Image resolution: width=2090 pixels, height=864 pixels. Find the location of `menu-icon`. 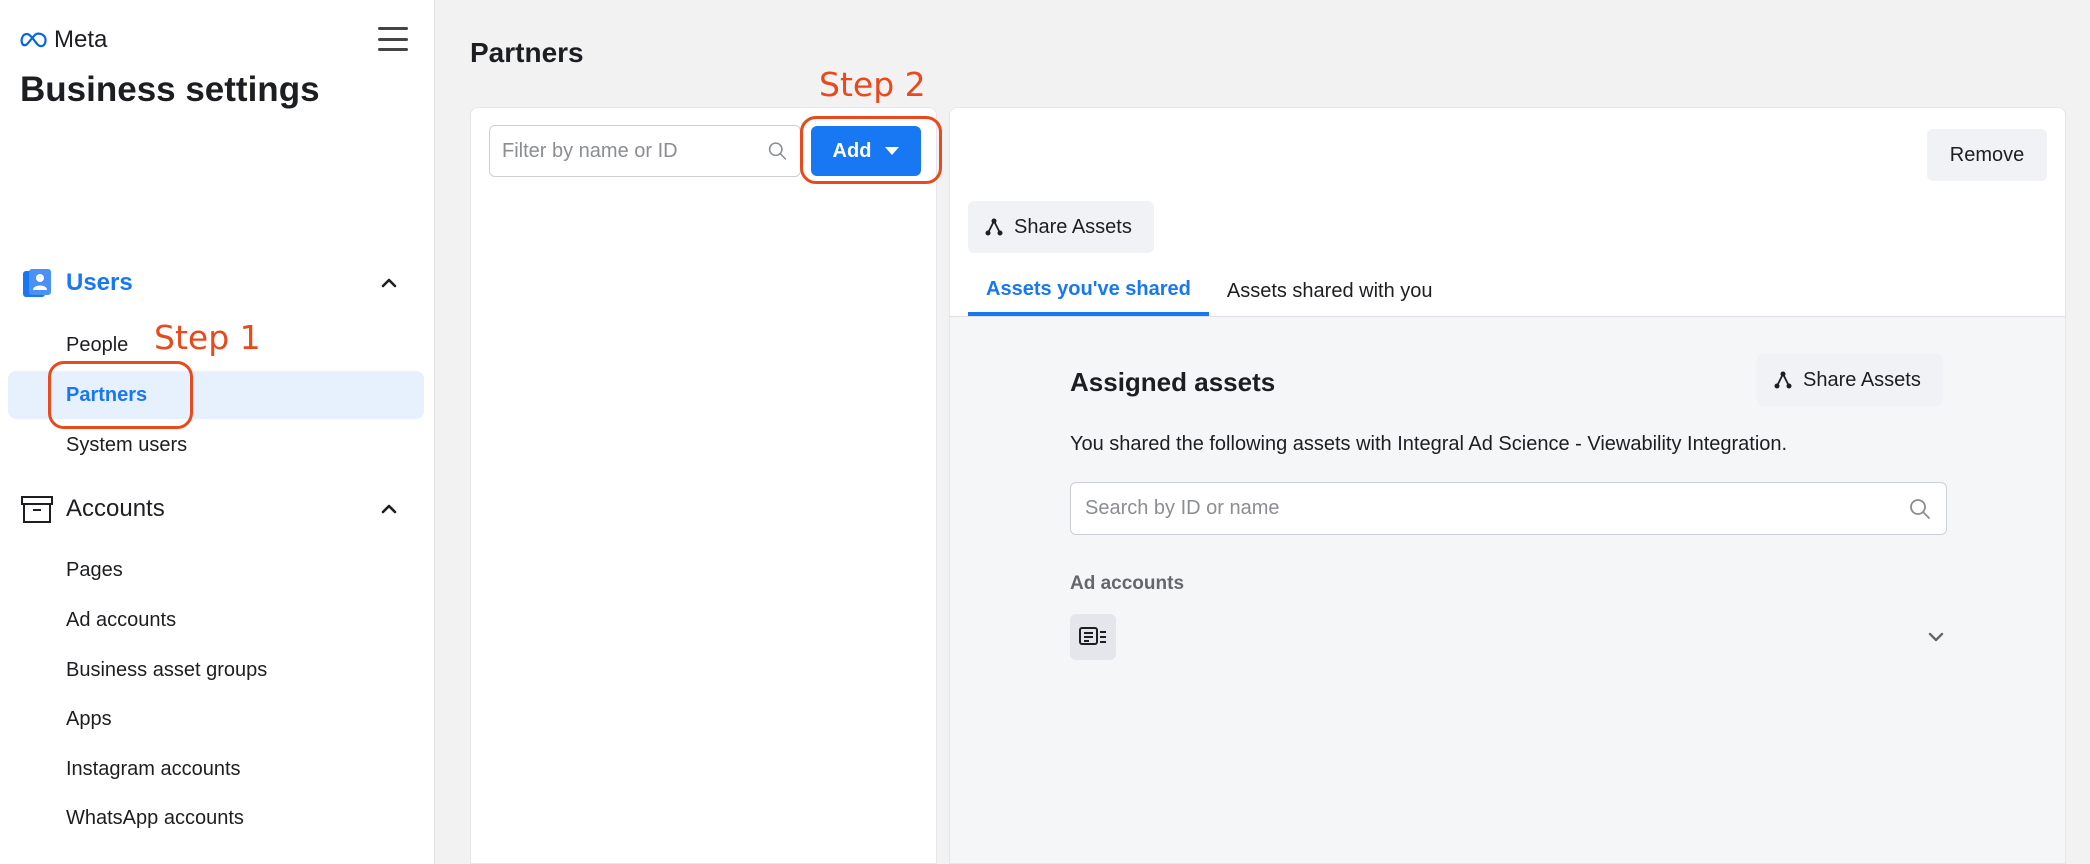

menu-icon is located at coordinates (393, 39).